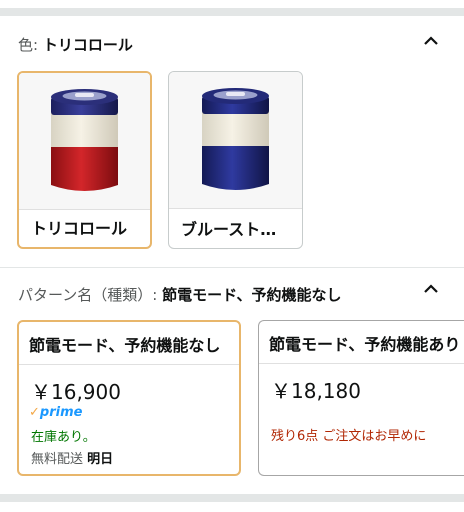 Image resolution: width=464 pixels, height=512 pixels. What do you see at coordinates (232, 267) in the screenshot?
I see `section-divider` at bounding box center [232, 267].